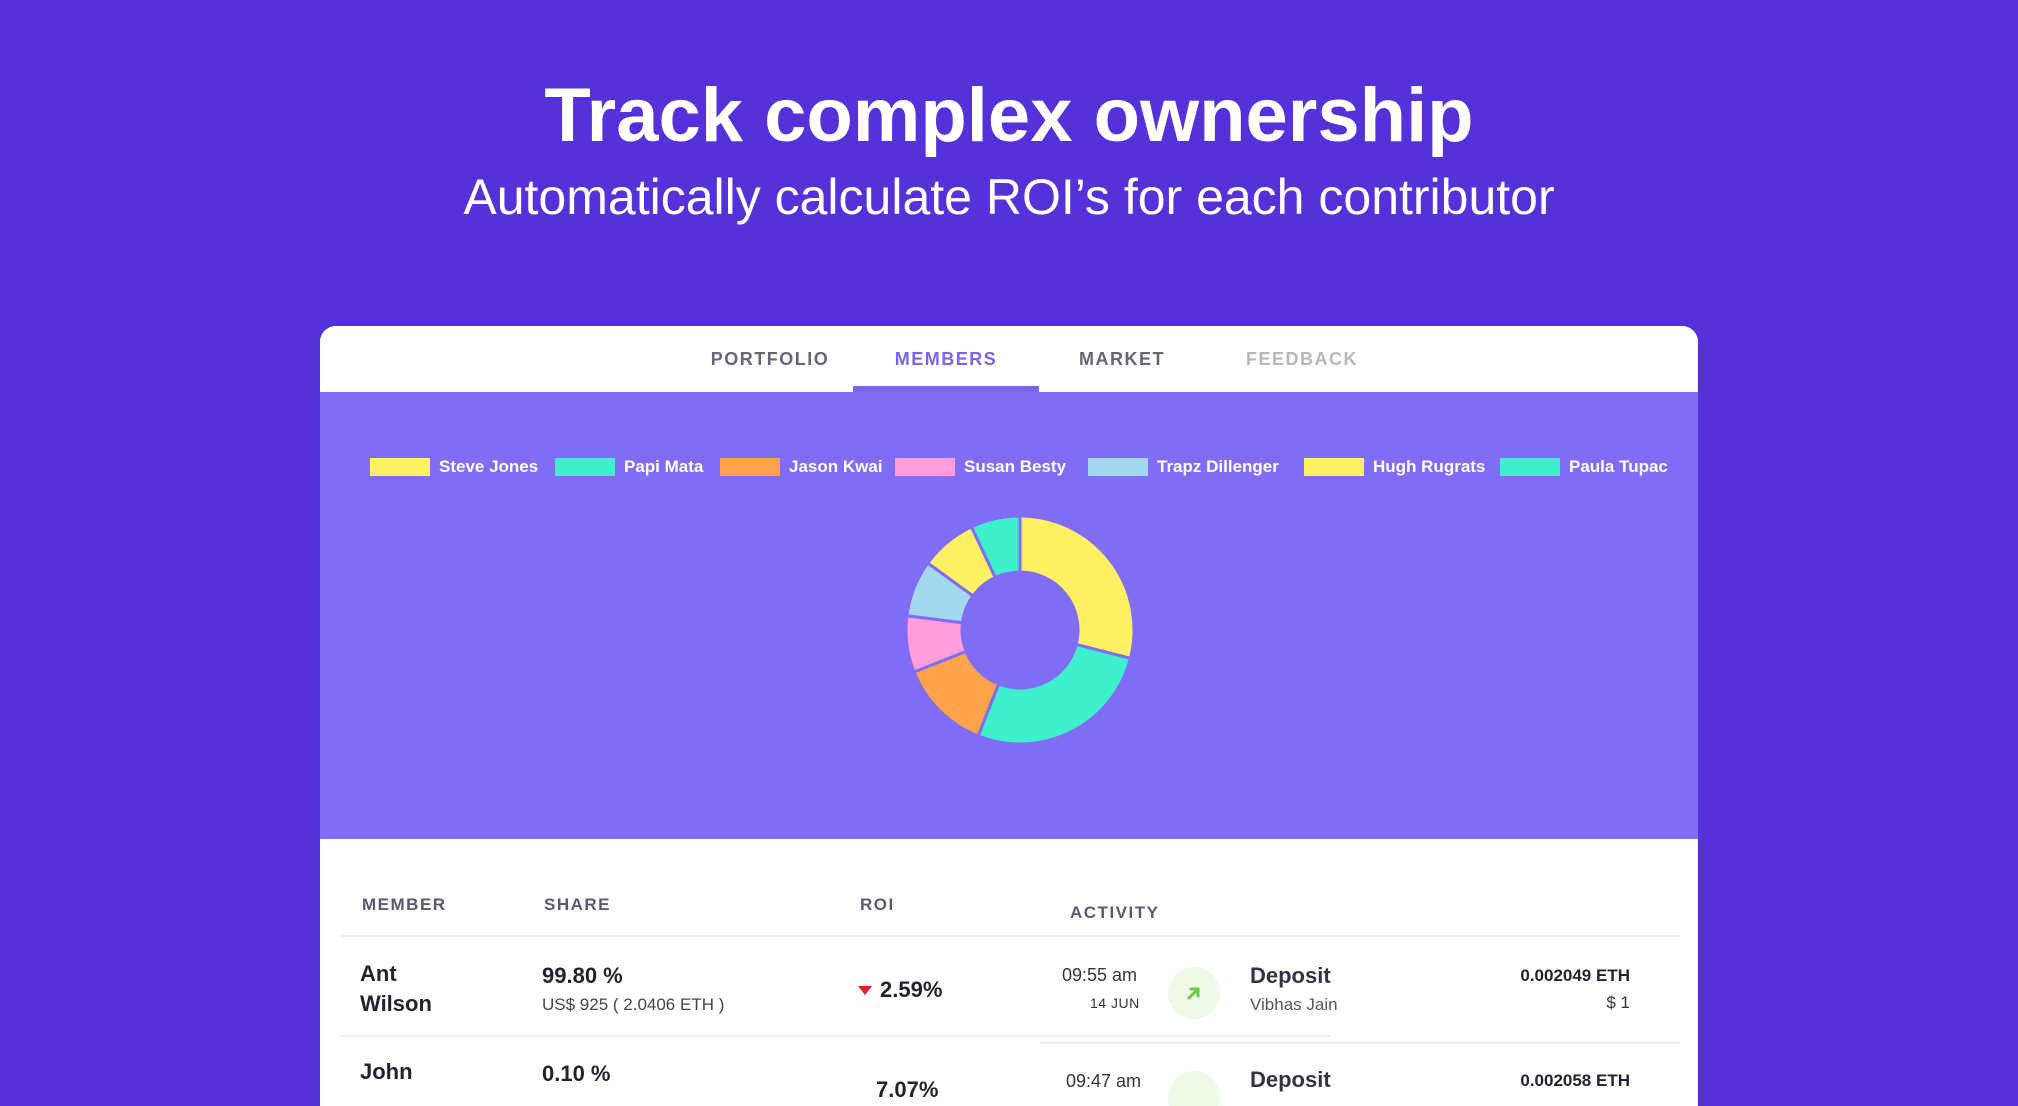 This screenshot has width=2018, height=1106. I want to click on column-header-roi: ROI, so click(877, 904).